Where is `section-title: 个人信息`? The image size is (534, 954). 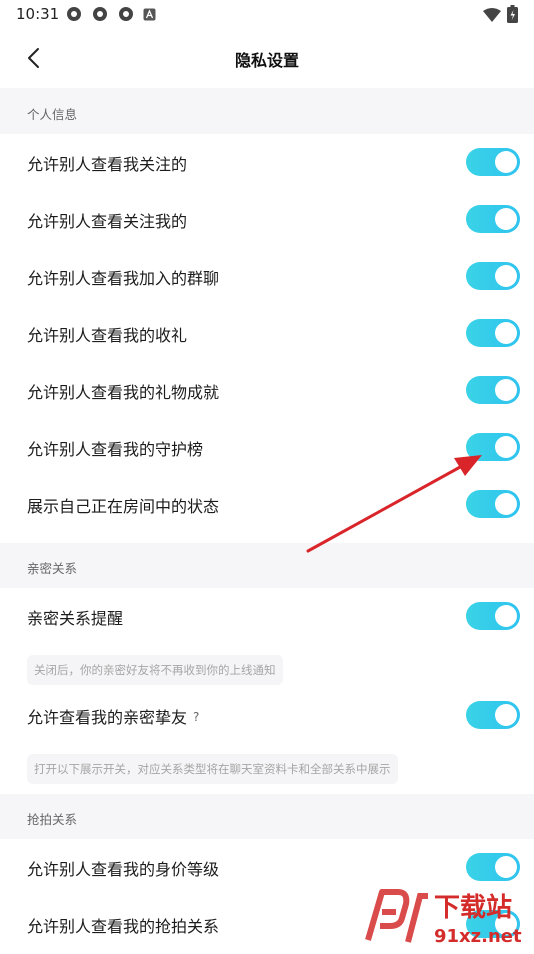
section-title: 个人信息 is located at coordinates (52, 114).